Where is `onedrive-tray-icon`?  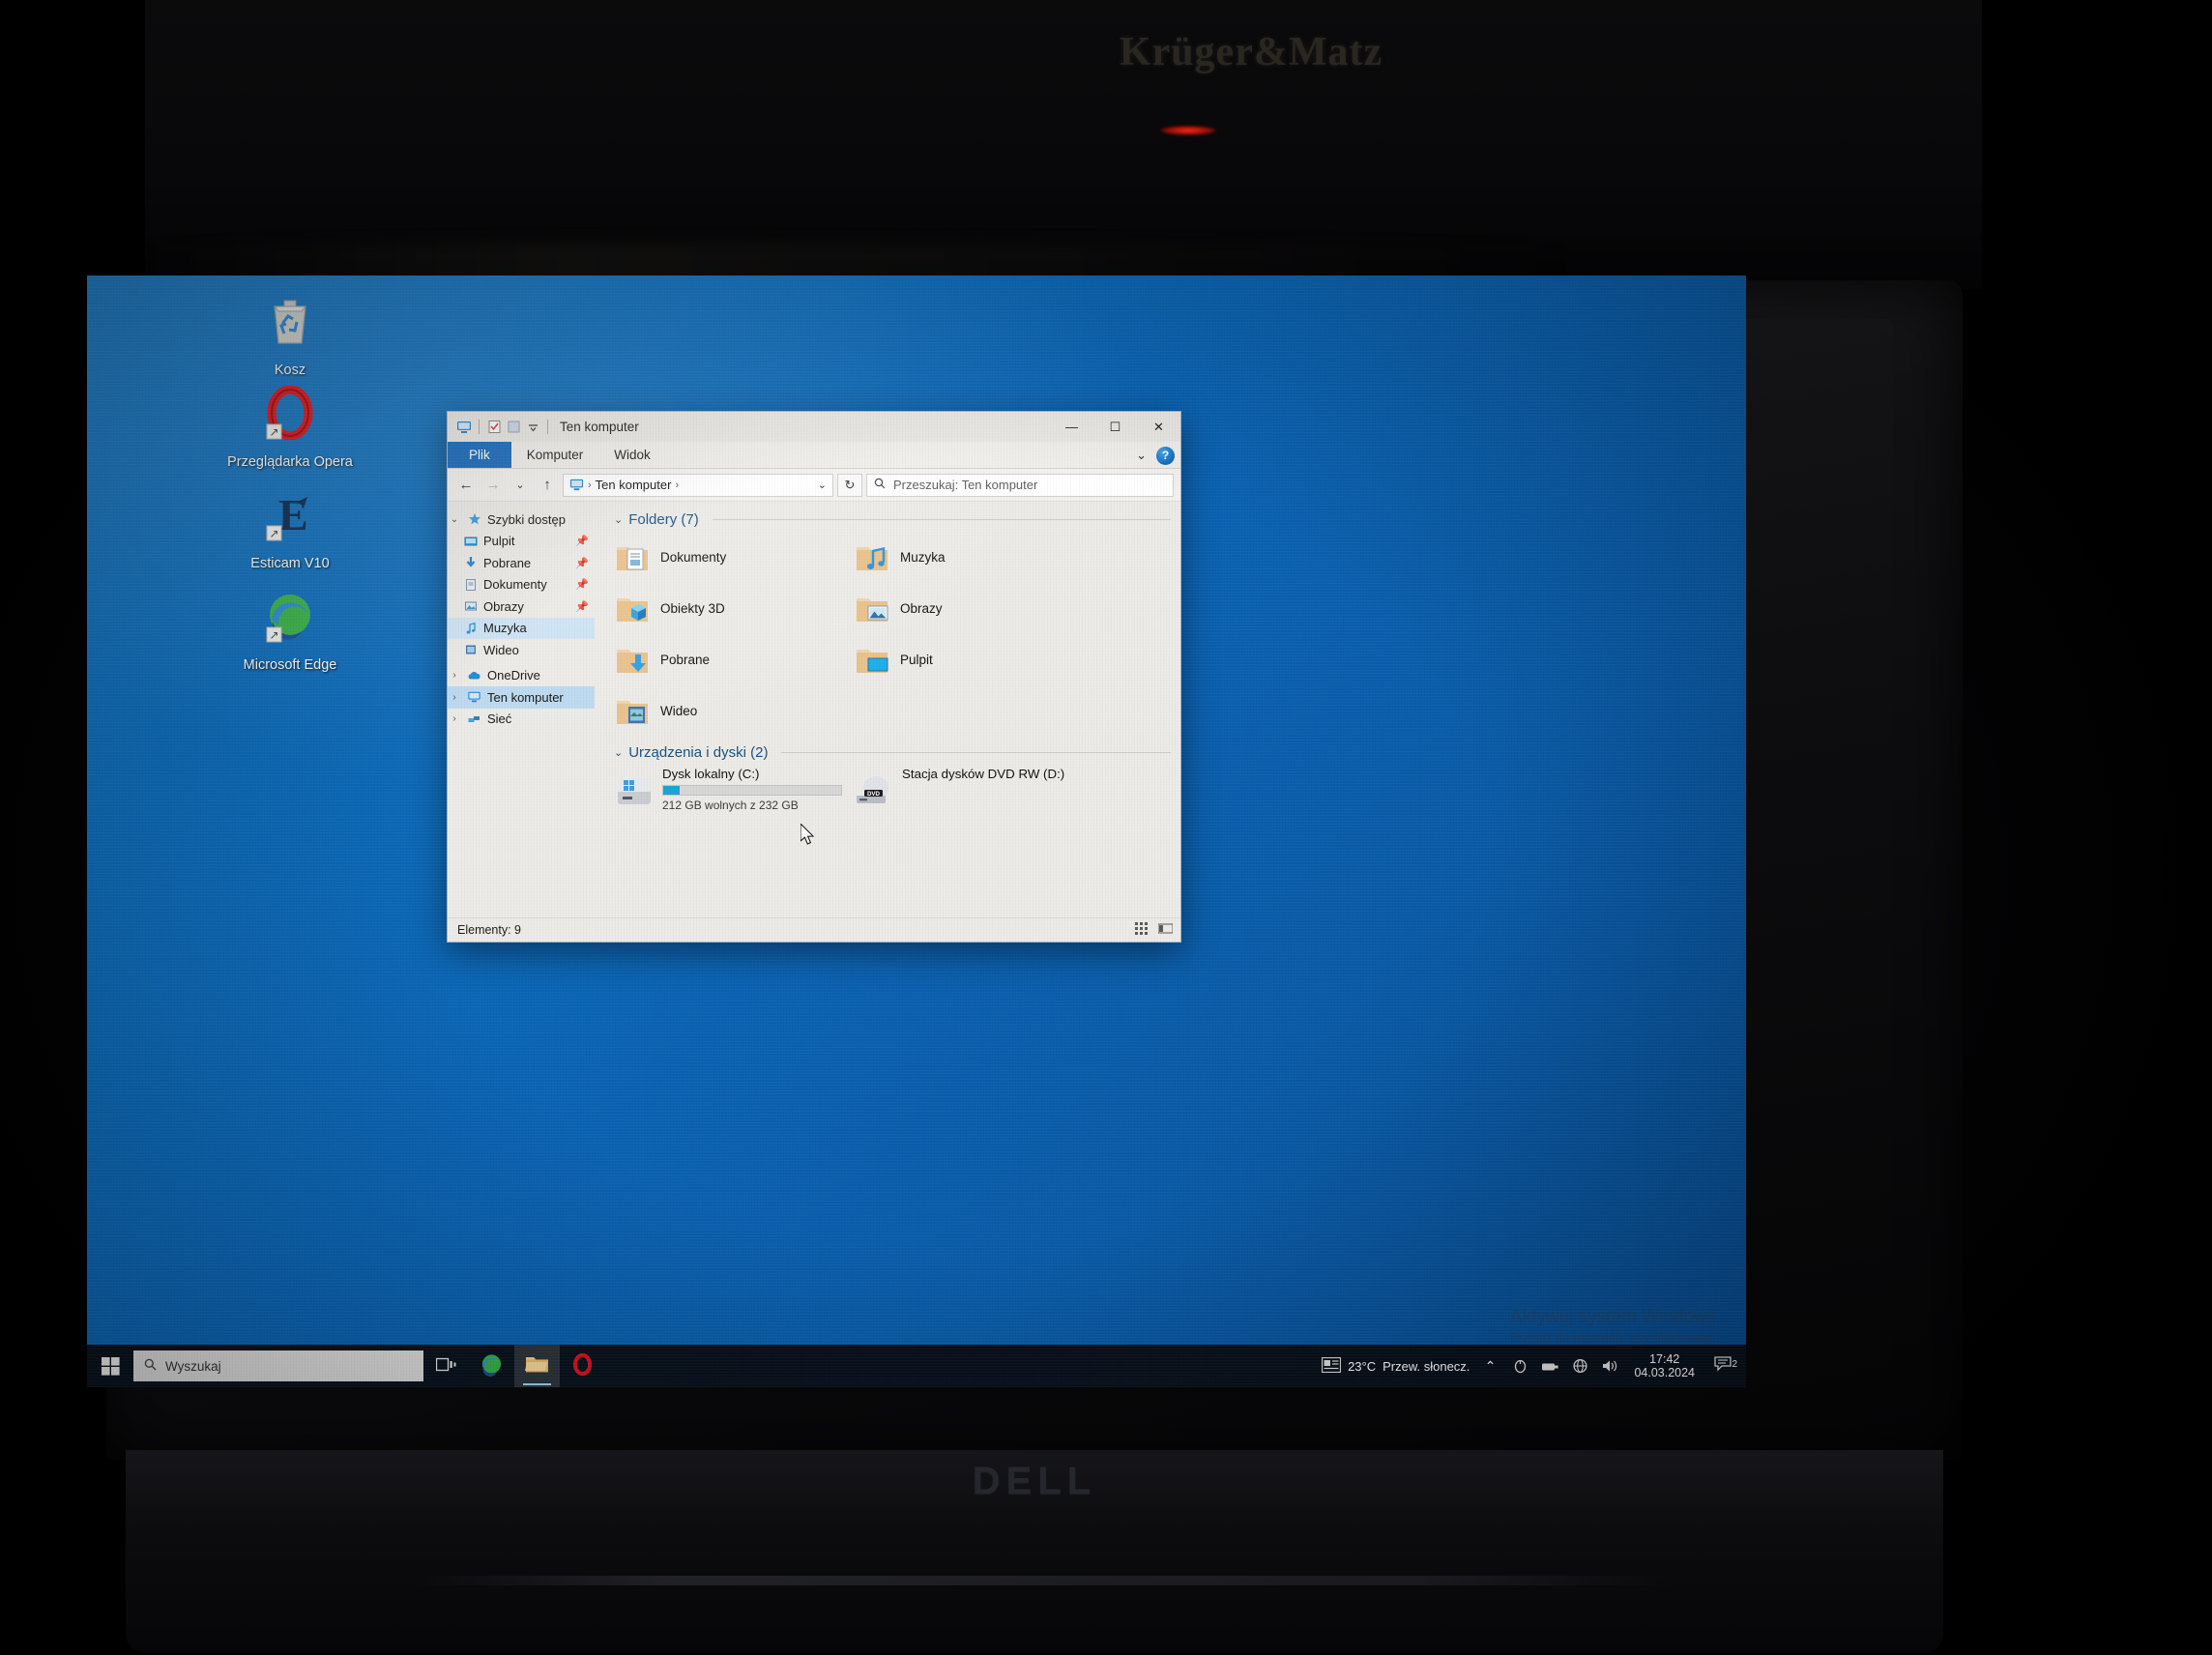
onedrive-tray-icon is located at coordinates (1519, 1366).